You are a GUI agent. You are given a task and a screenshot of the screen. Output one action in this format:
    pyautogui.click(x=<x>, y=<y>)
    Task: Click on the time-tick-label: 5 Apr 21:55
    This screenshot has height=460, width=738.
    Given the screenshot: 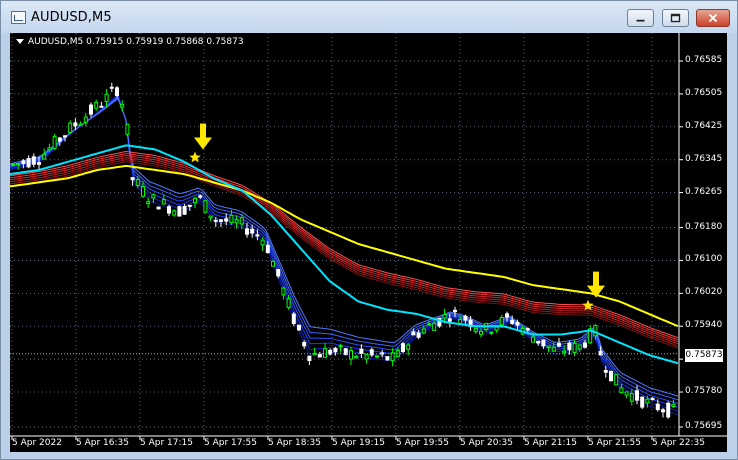 What is the action you would take?
    pyautogui.click(x=614, y=443)
    